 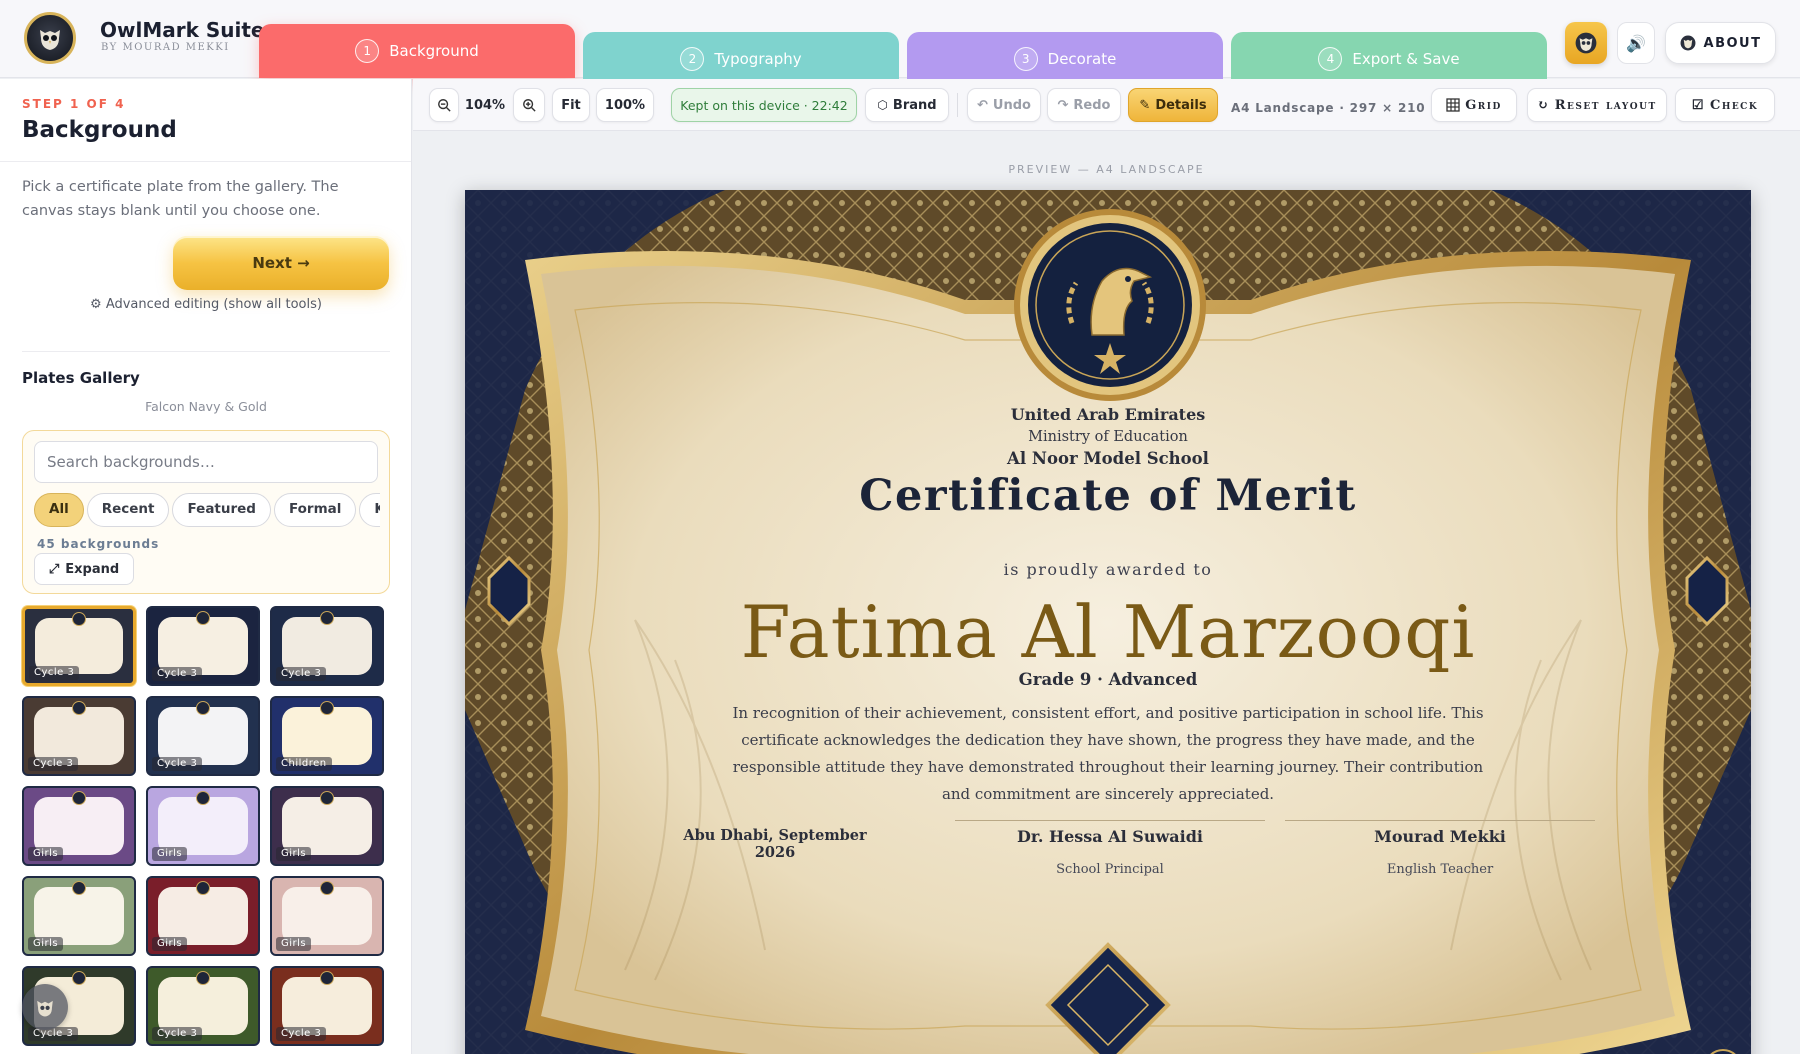 What do you see at coordinates (1720, 43) in the screenshot?
I see `about-button: ABOUT` at bounding box center [1720, 43].